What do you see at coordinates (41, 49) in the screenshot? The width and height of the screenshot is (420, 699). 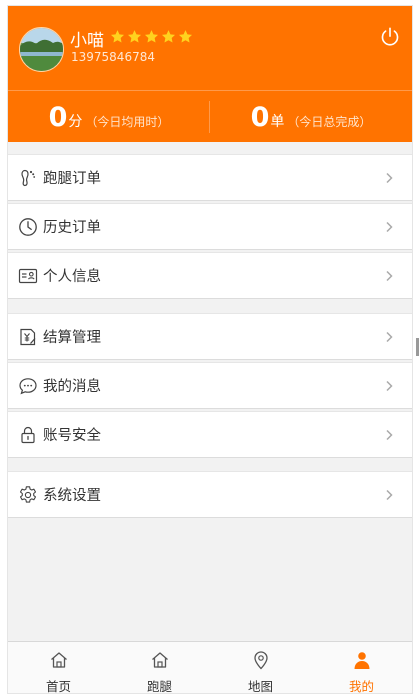 I see `avatar` at bounding box center [41, 49].